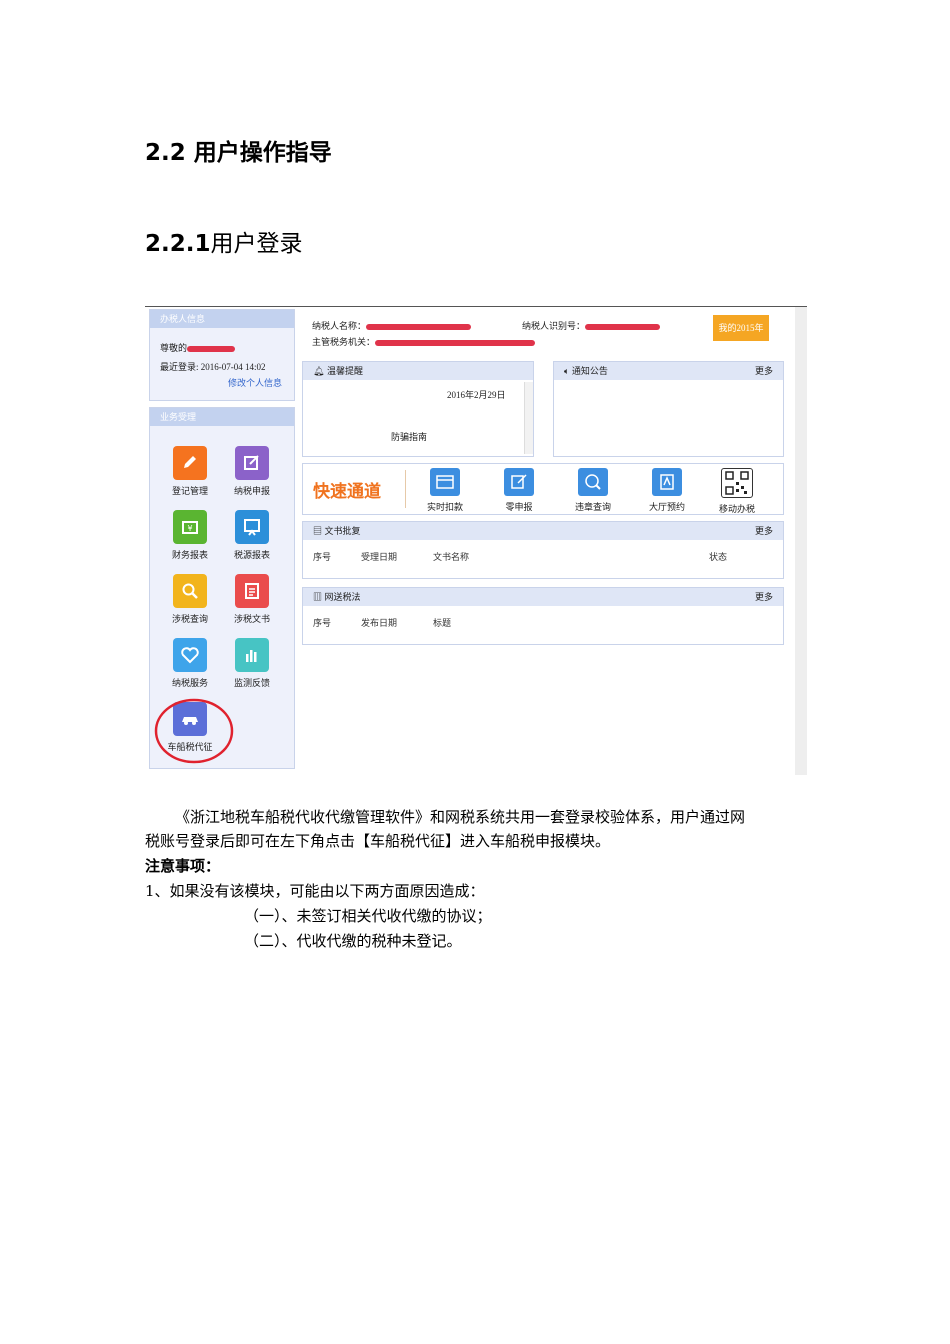  I want to click on docs-table-header: 序号 受理日期 文书名称 状态, so click(520, 557).